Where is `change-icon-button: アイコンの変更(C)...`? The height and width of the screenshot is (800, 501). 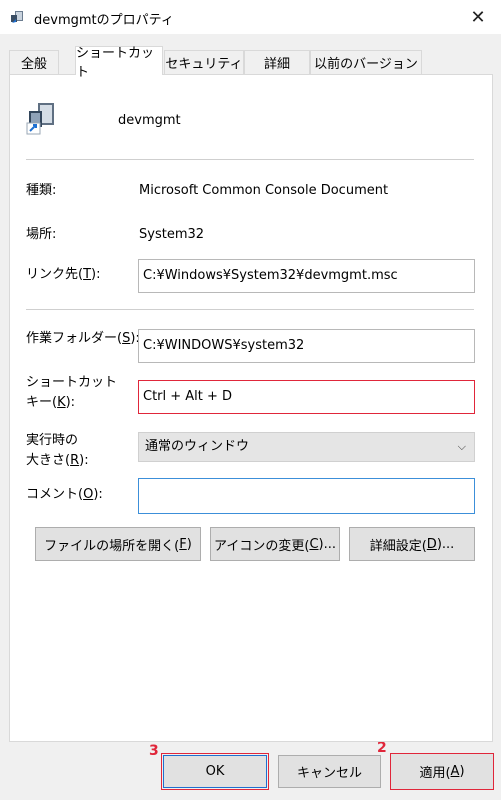
change-icon-button: アイコンの変更(C)... is located at coordinates (275, 544).